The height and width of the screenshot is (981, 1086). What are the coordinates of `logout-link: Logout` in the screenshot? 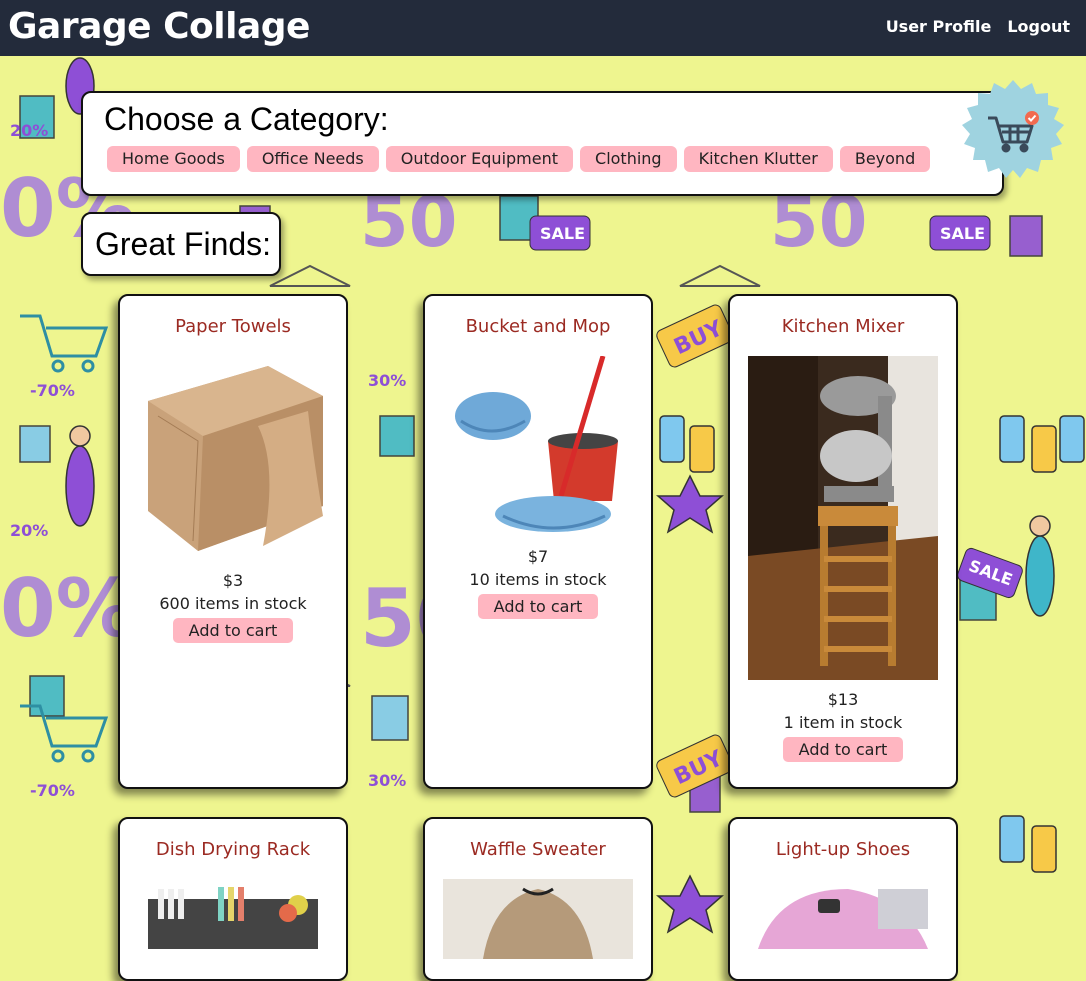 It's located at (1038, 26).